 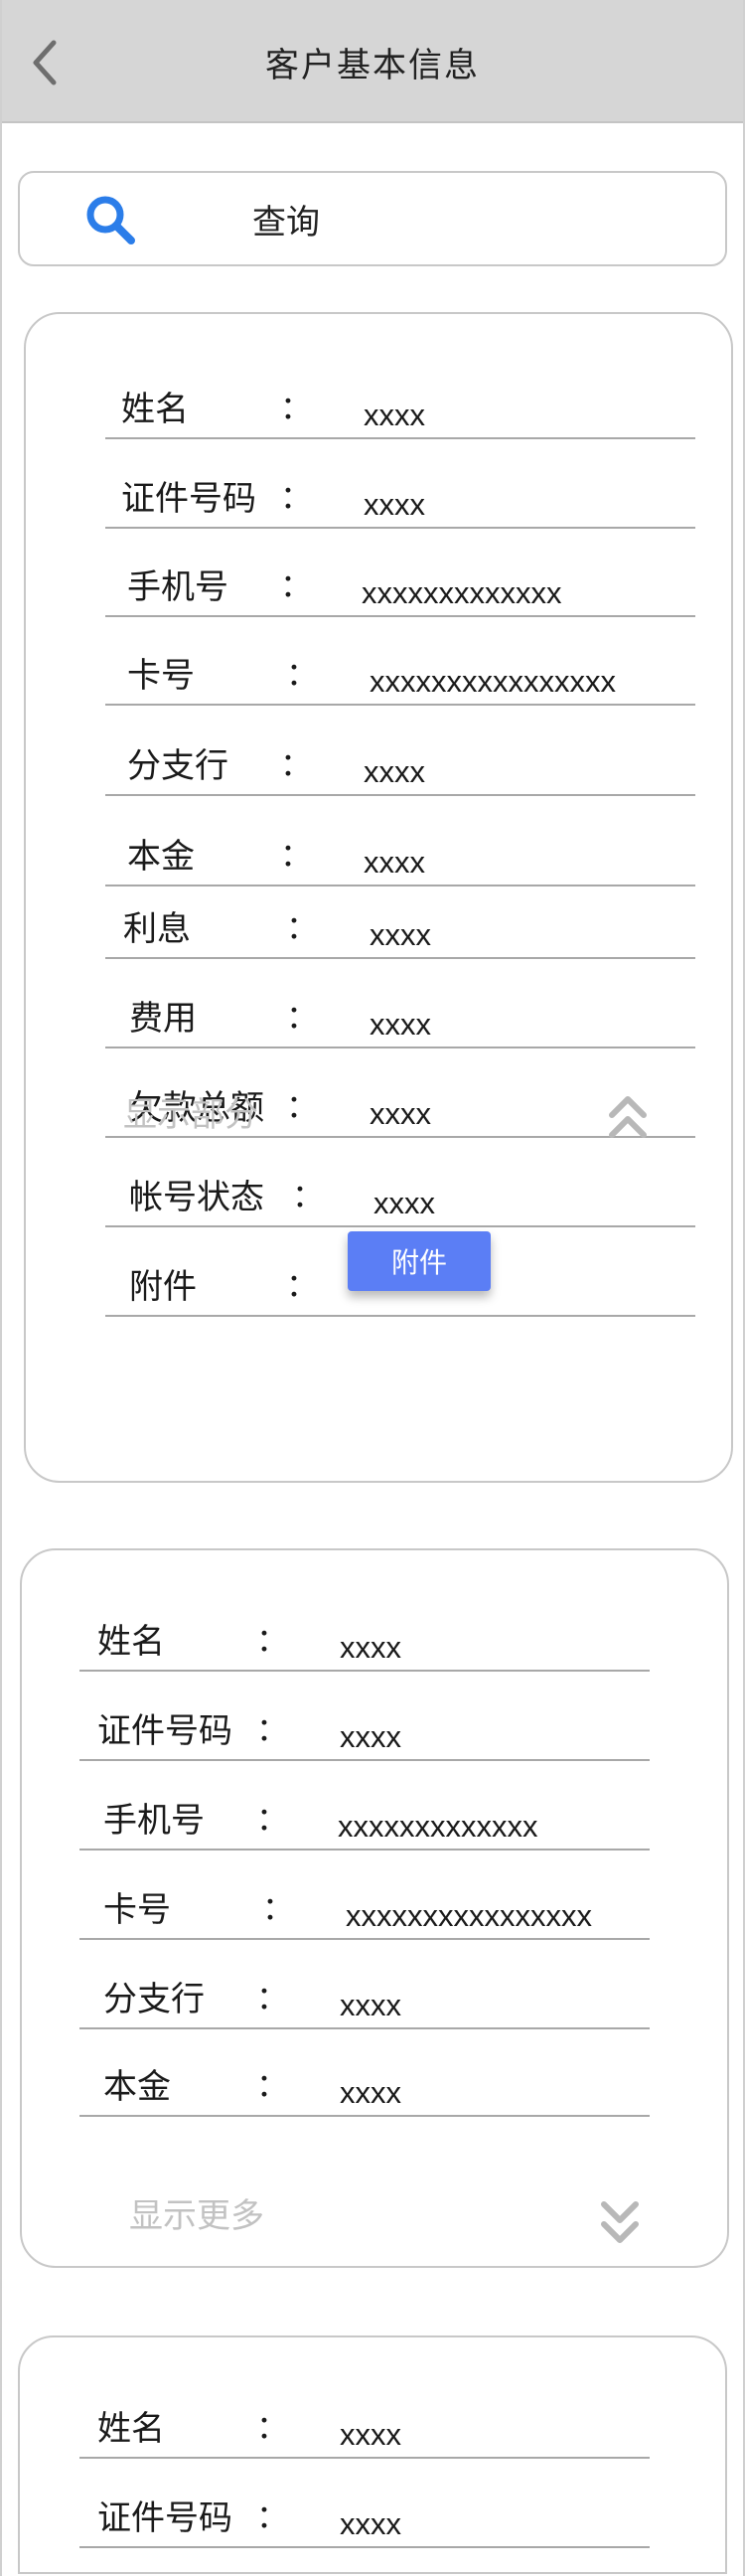 I want to click on double-chevron-down-icon, so click(x=620, y=2222).